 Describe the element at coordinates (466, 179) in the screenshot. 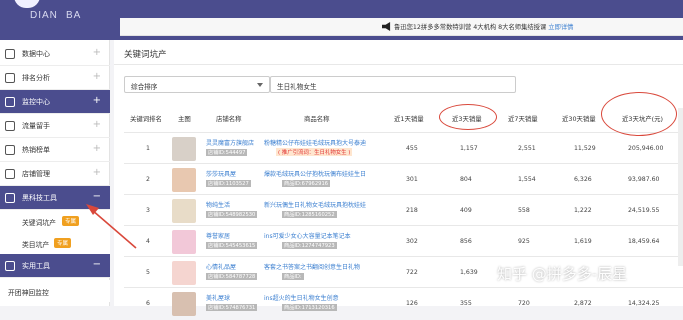

I see `cell-sales-3d: 804` at that location.